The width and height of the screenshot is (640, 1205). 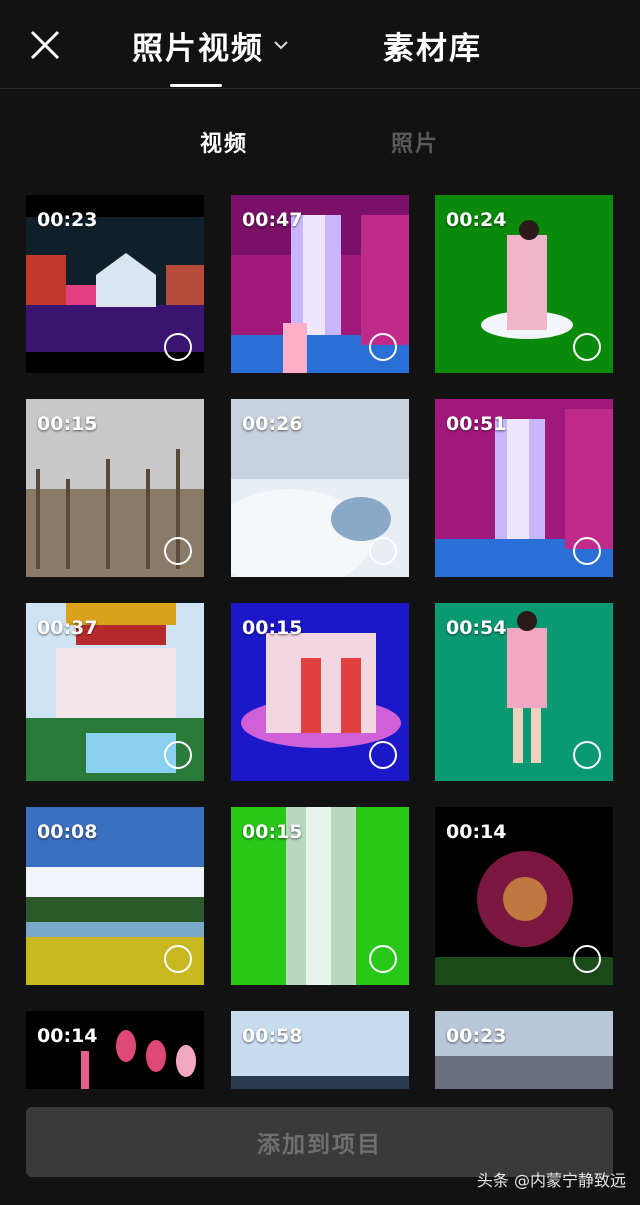 I want to click on video-duration: 00:24, so click(x=476, y=220).